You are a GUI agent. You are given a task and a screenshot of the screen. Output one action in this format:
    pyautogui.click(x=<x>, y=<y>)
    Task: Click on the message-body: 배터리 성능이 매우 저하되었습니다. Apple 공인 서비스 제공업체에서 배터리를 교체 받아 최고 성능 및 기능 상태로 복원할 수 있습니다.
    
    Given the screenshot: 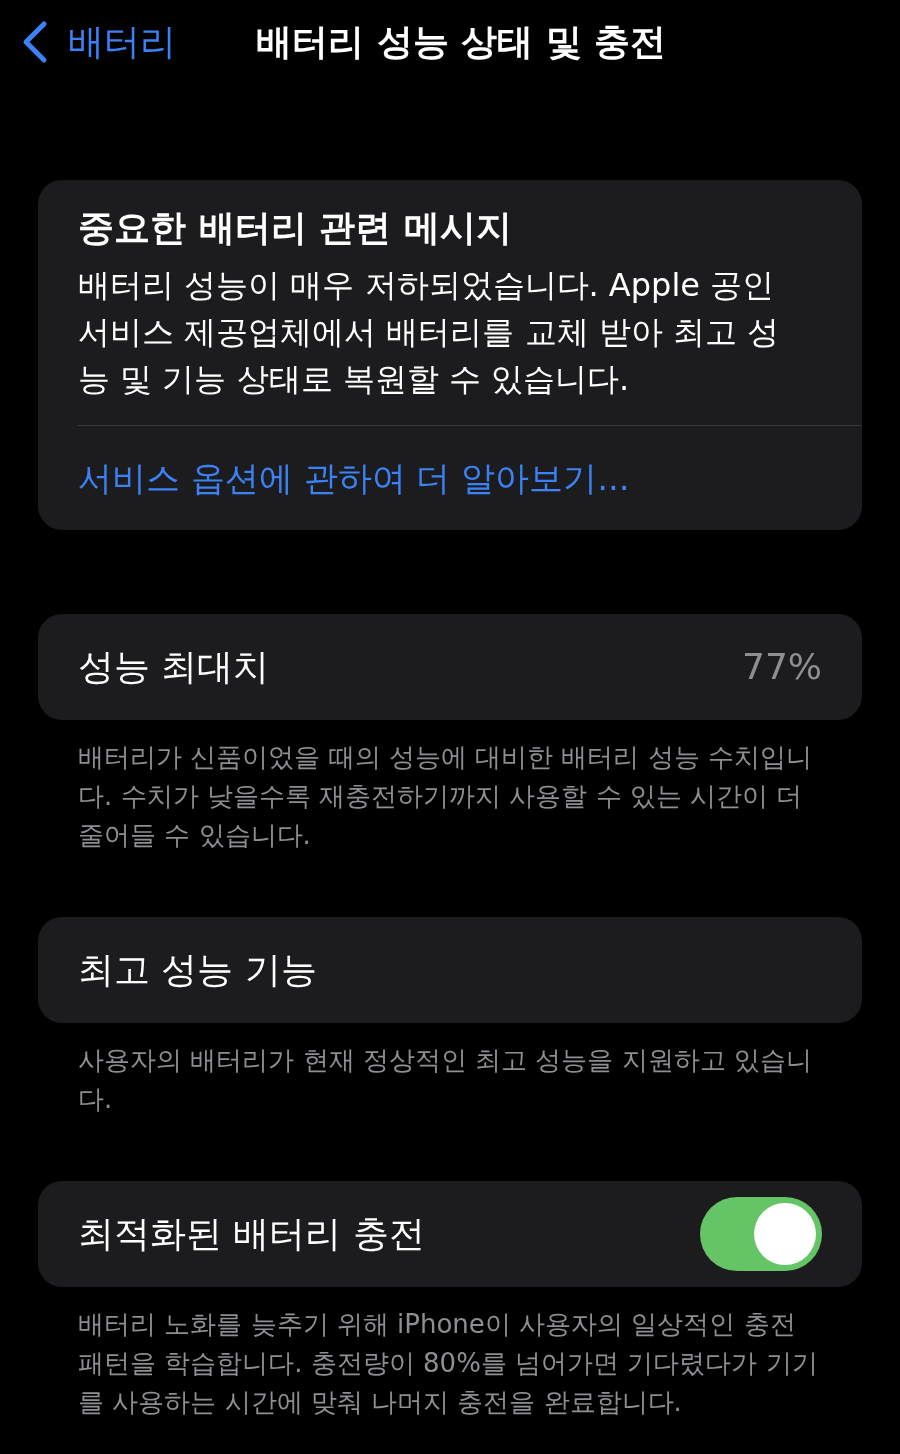 What is the action you would take?
    pyautogui.click(x=429, y=332)
    